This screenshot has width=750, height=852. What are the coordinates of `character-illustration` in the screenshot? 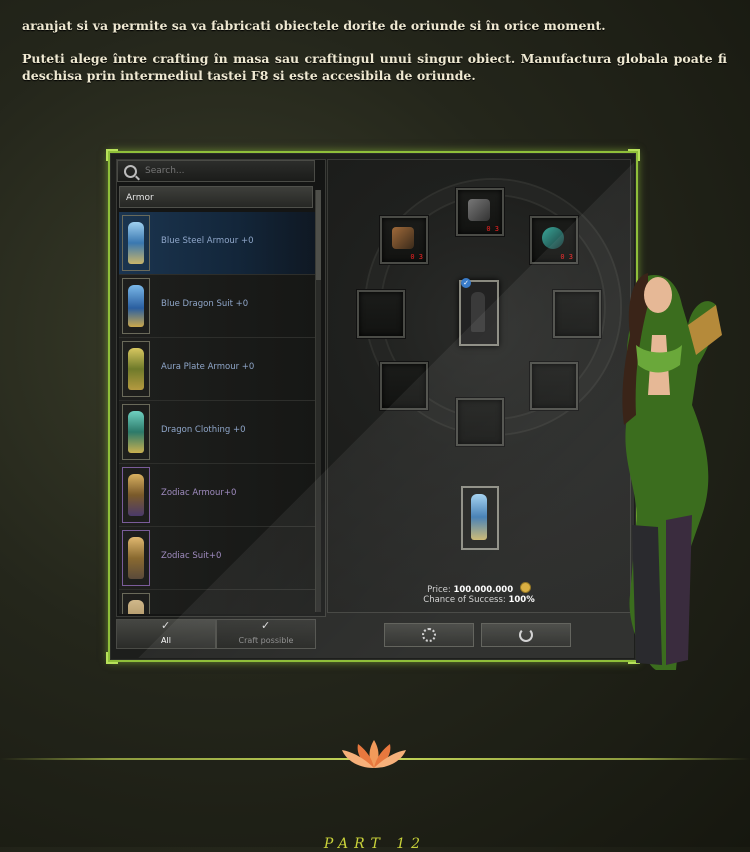 It's located at (672, 471).